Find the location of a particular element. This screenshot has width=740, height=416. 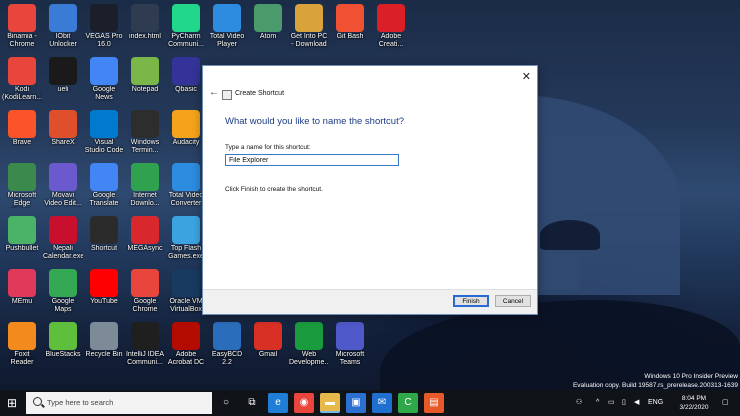

desktop-icon: ShareX is located at coordinates (63, 127).